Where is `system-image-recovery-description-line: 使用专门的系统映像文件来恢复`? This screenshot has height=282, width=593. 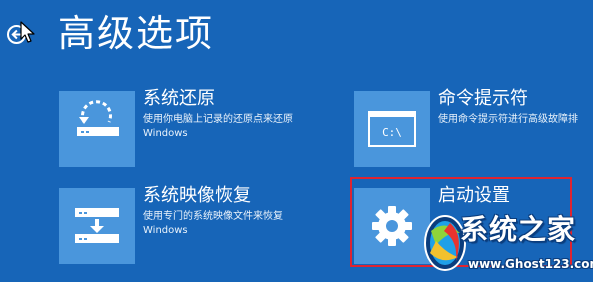
system-image-recovery-description-line: 使用专门的系统映像文件来恢复 is located at coordinates (213, 216).